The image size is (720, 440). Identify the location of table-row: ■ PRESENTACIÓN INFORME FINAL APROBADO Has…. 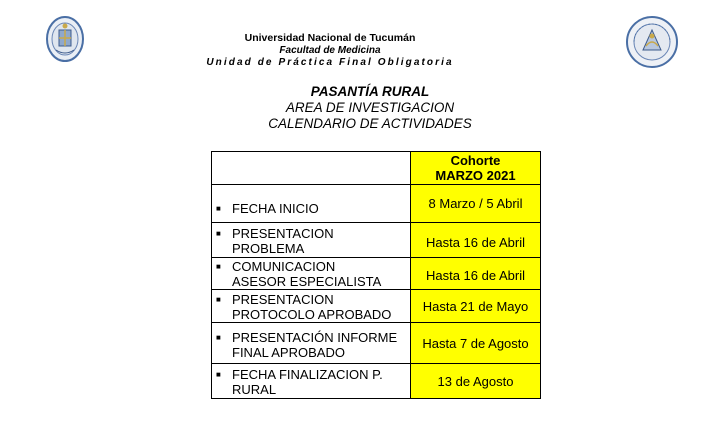
(376, 343).